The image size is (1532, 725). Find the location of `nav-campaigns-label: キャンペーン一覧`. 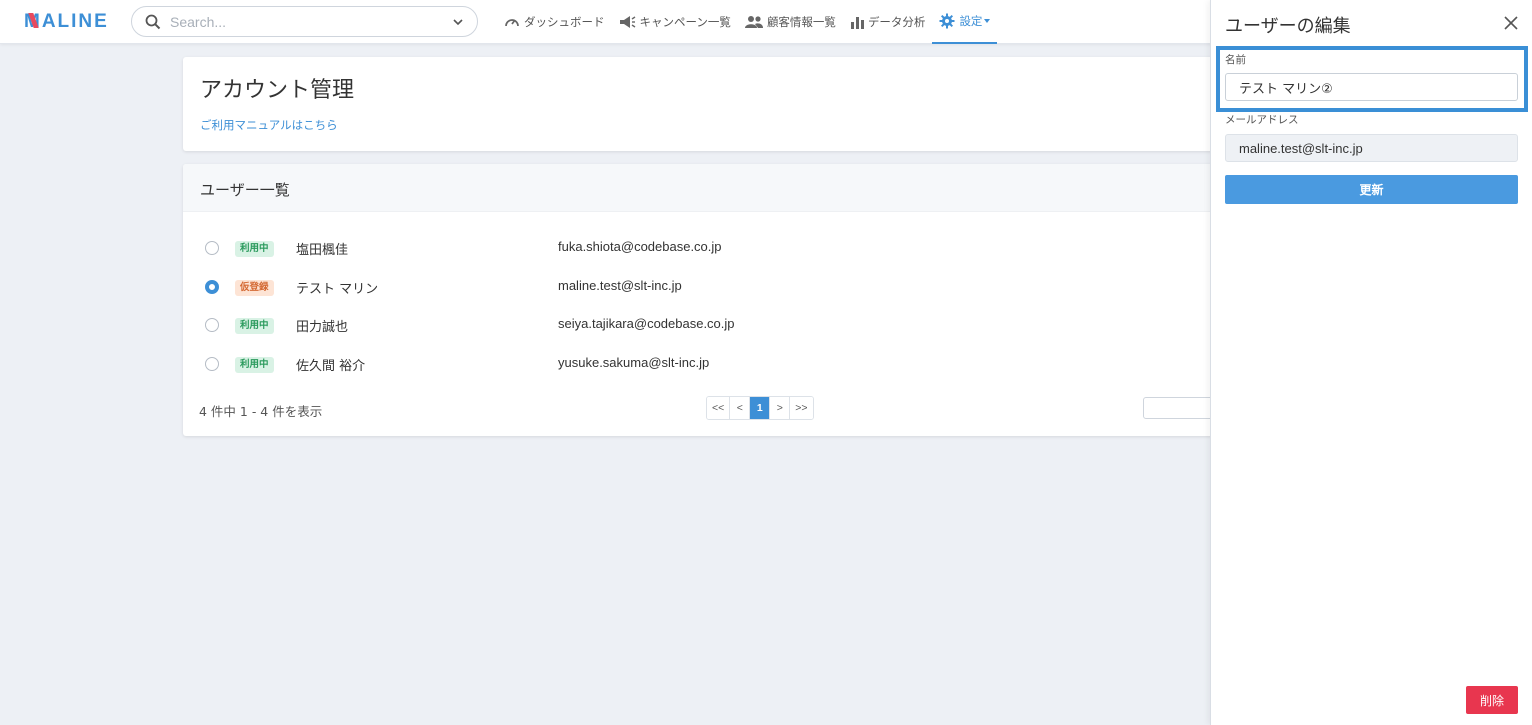

nav-campaigns-label: キャンペーン一覧 is located at coordinates (685, 22).